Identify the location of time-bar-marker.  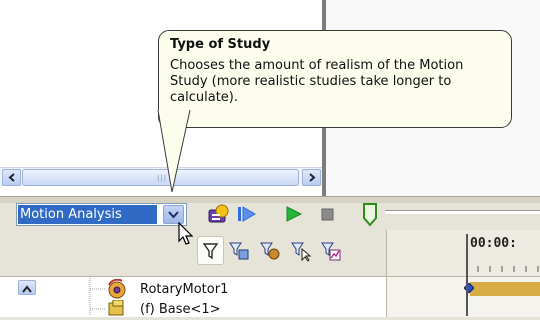
(467, 275).